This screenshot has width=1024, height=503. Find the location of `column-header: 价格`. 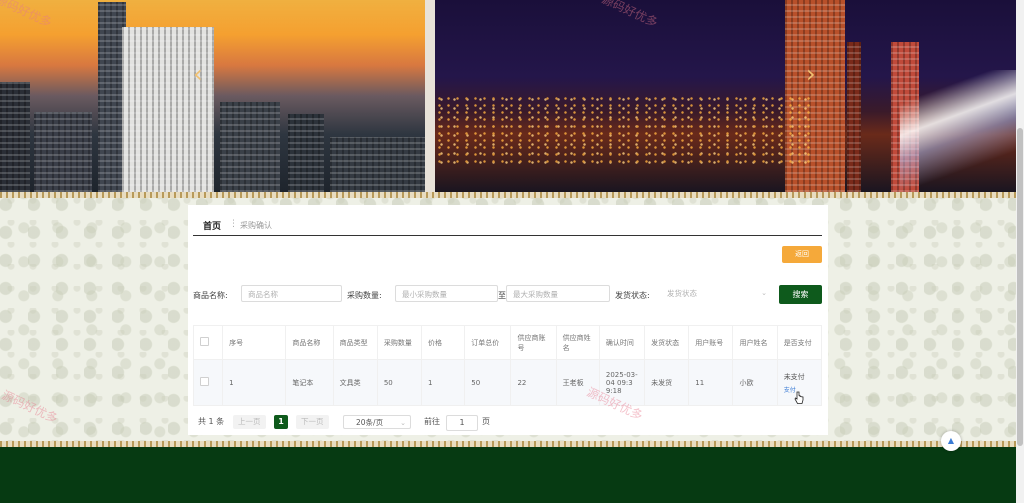

column-header: 价格 is located at coordinates (443, 342).